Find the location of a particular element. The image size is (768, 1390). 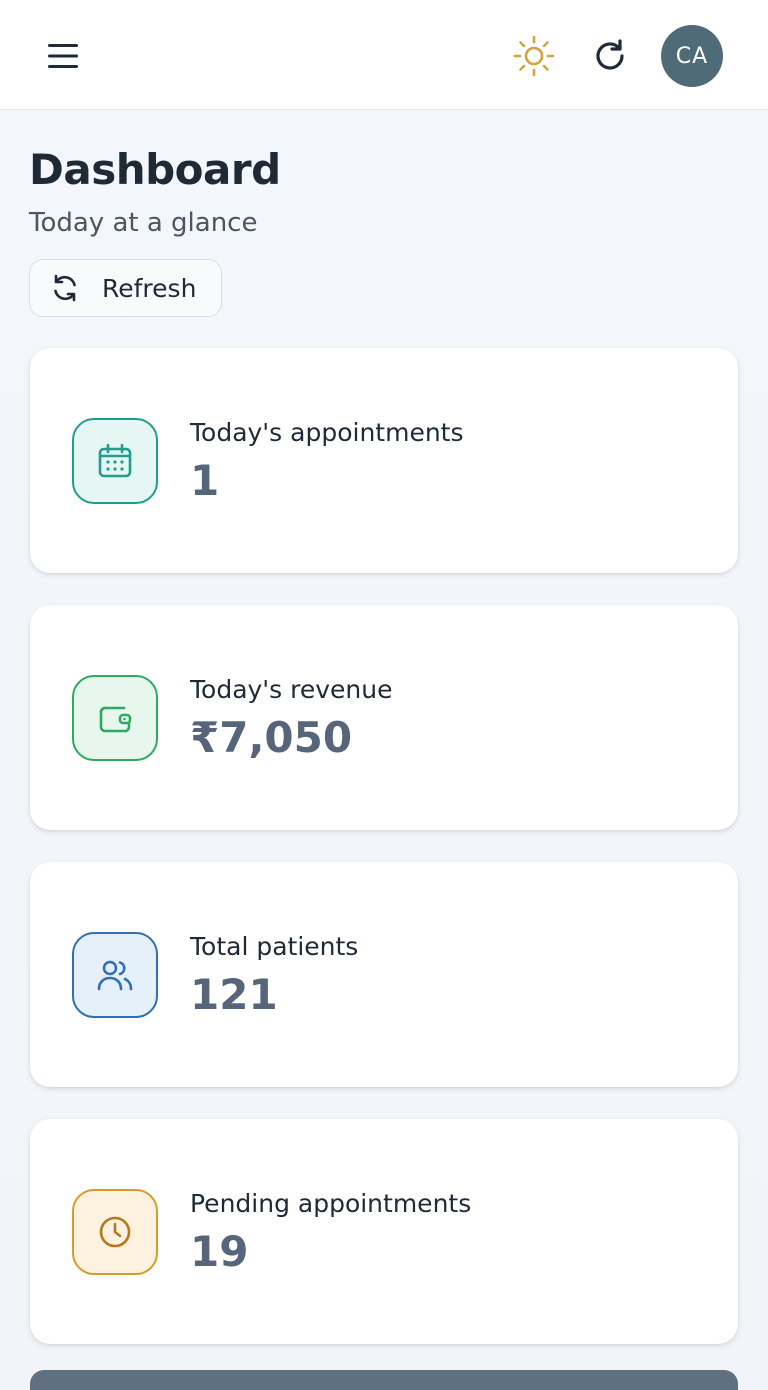

calendar-icon is located at coordinates (115, 460).